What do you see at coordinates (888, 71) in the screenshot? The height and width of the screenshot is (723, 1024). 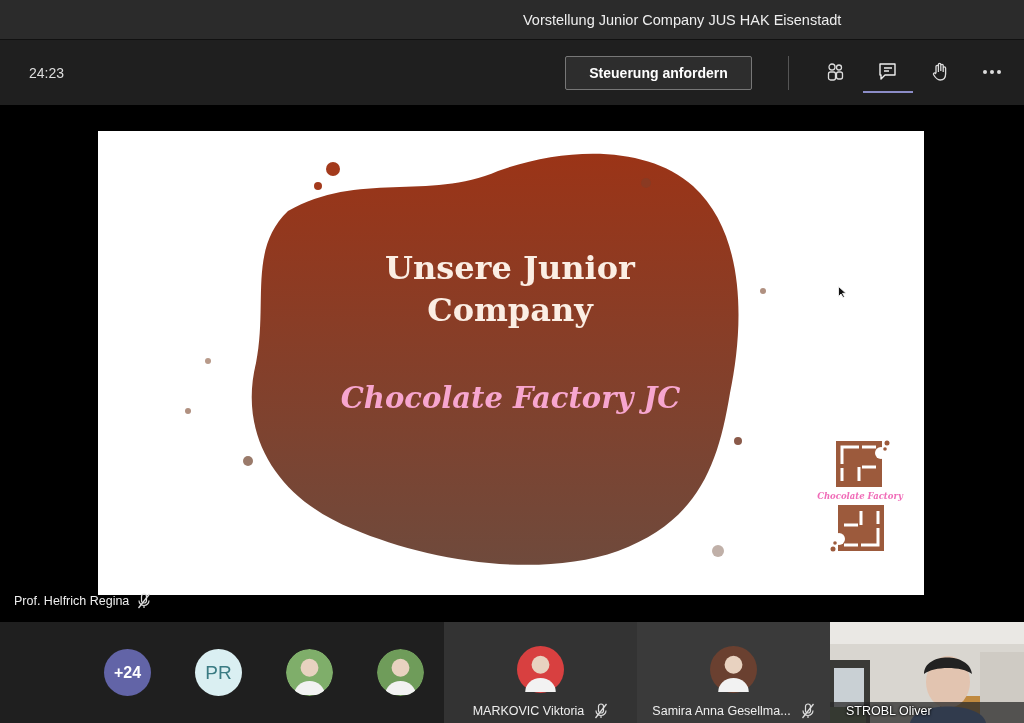 I see `chat-icon` at bounding box center [888, 71].